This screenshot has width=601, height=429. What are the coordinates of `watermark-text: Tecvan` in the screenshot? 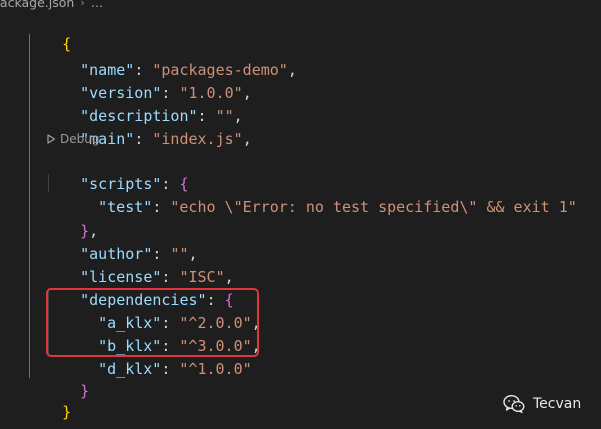 It's located at (557, 404).